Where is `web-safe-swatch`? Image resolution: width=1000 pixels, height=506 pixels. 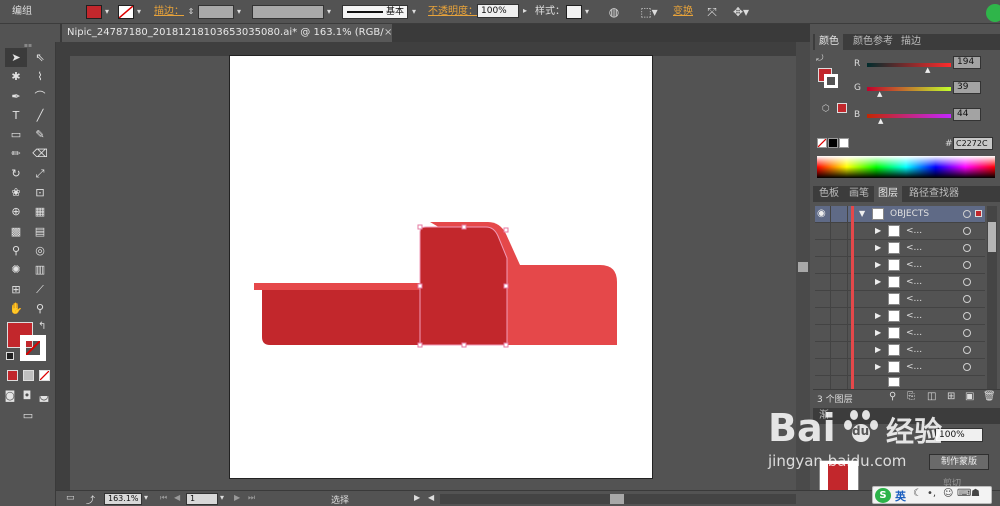 web-safe-swatch is located at coordinates (842, 108).